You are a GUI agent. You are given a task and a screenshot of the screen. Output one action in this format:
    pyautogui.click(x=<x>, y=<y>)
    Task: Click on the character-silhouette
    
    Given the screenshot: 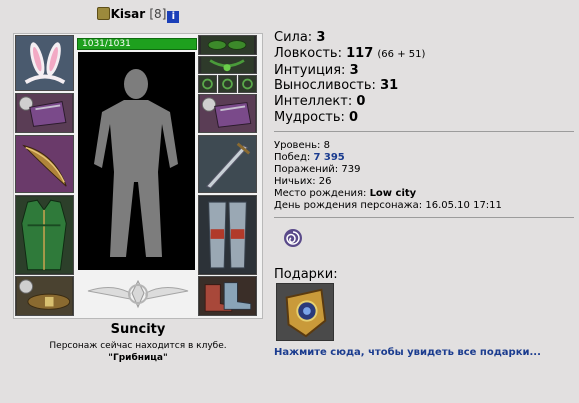 What is the action you would take?
    pyautogui.click(x=136, y=161)
    